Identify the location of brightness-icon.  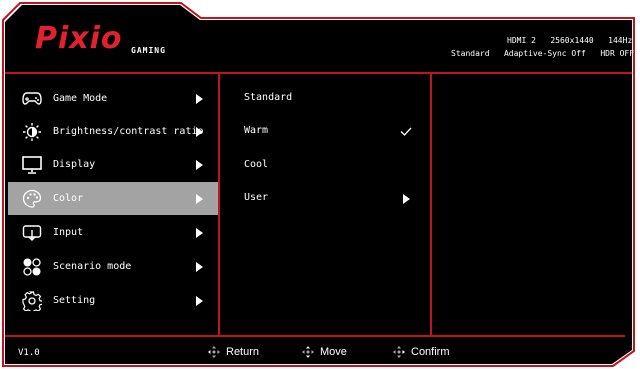
(32, 132).